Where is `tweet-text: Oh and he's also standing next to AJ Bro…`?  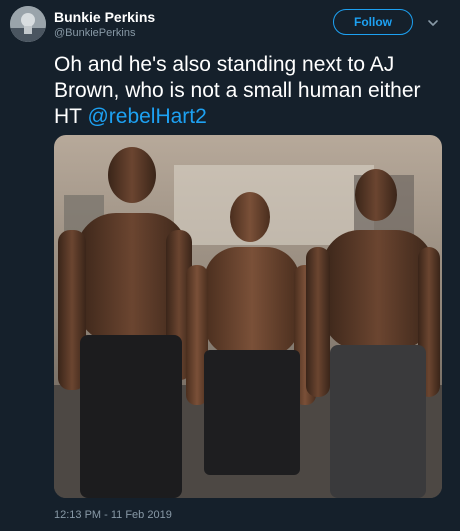 tweet-text: Oh and he's also standing next to AJ Bro… is located at coordinates (252, 91).